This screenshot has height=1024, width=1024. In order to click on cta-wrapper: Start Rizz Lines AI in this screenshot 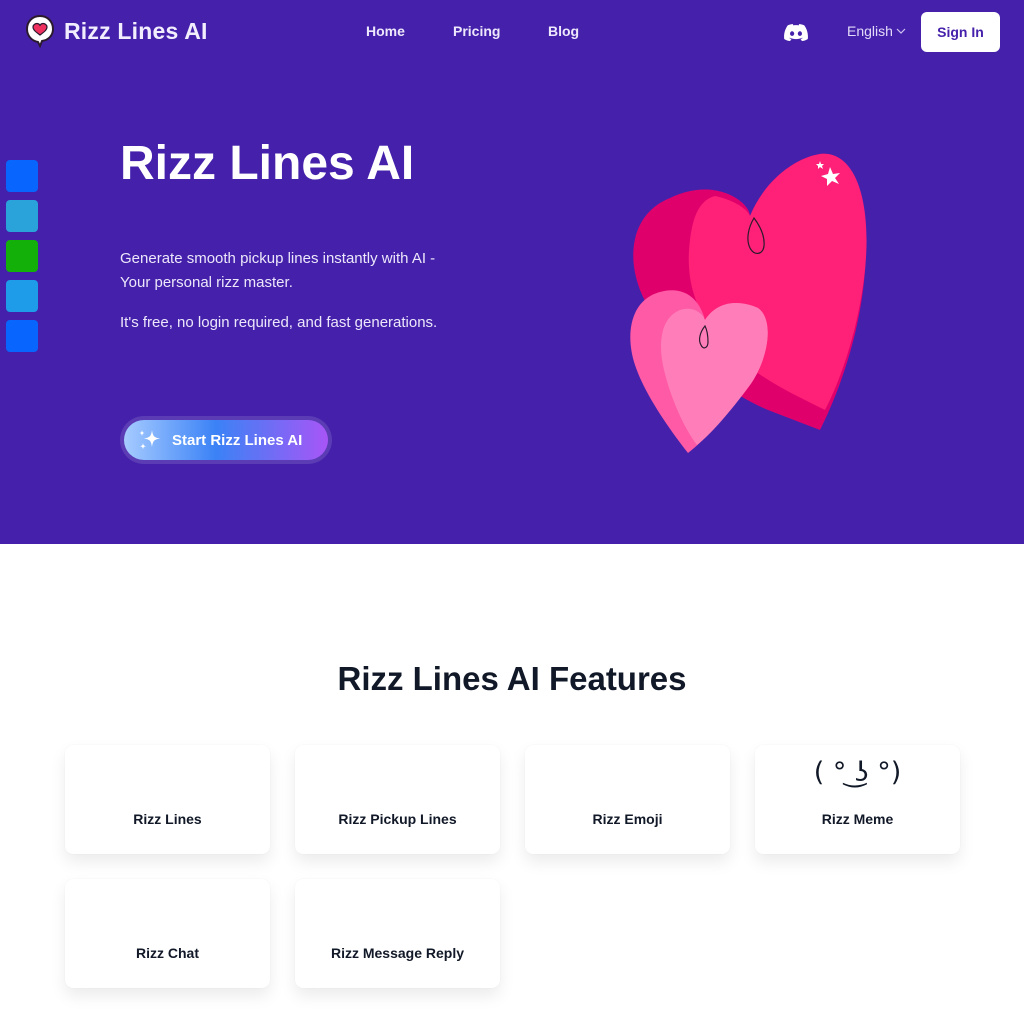, I will do `click(226, 440)`.